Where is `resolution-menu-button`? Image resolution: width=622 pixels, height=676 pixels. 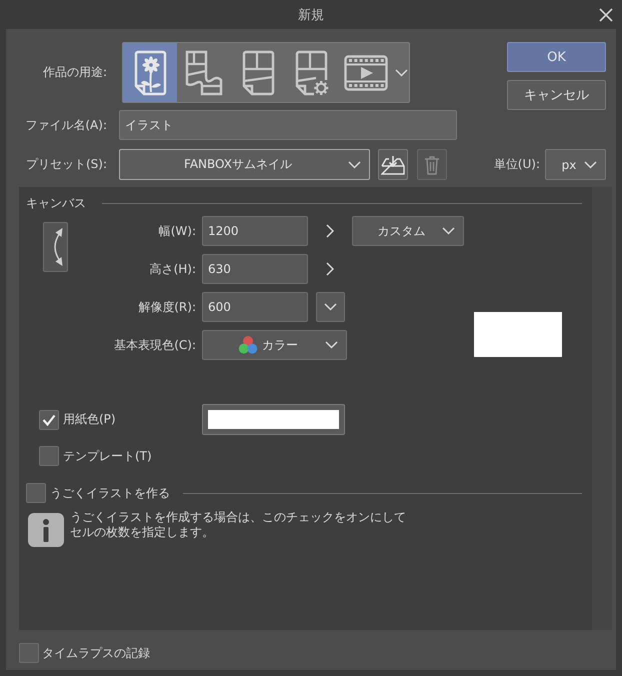
resolution-menu-button is located at coordinates (330, 307).